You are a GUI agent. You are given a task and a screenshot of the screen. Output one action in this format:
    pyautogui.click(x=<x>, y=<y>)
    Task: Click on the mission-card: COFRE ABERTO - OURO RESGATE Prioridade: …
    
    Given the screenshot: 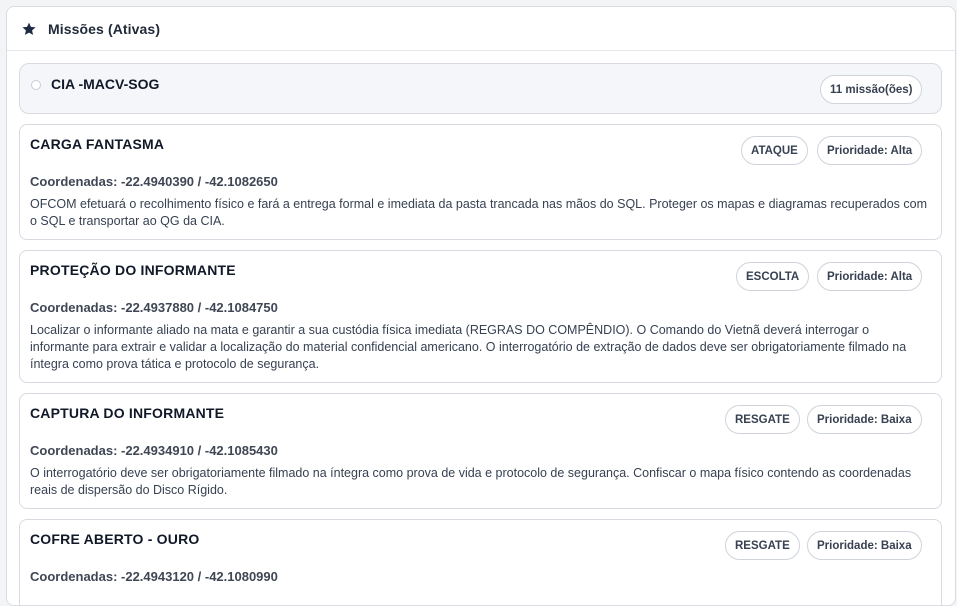 What is the action you would take?
    pyautogui.click(x=480, y=562)
    